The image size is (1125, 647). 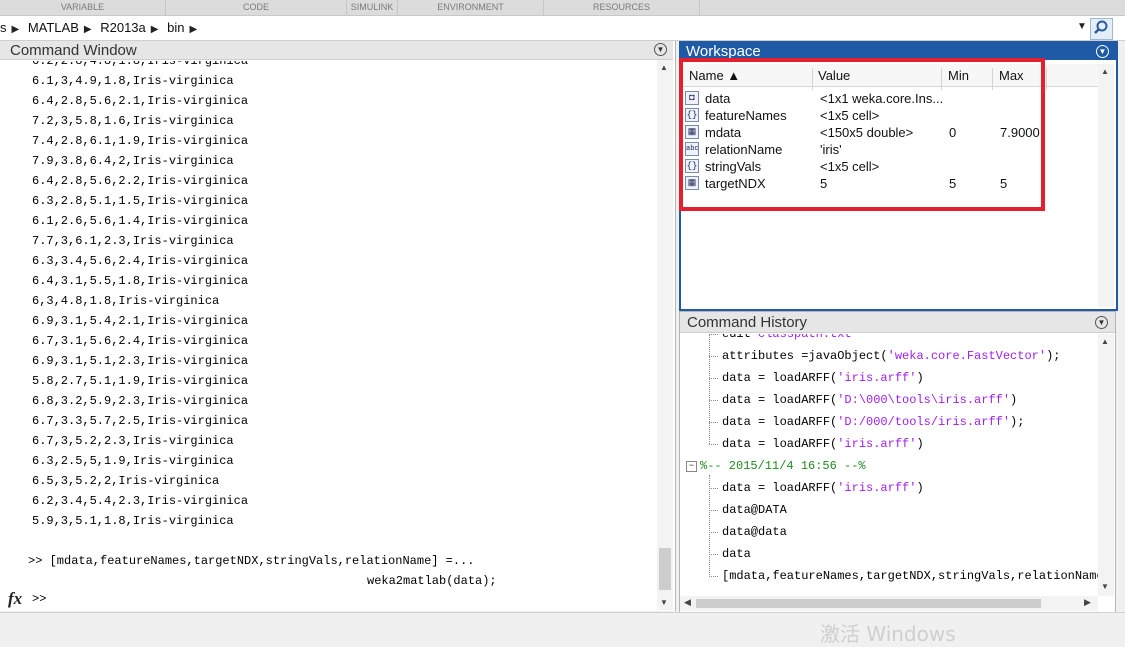 What do you see at coordinates (140, 141) in the screenshot?
I see `output-line: 7.4,2.8,6.1,1.9,Iris-virginica` at bounding box center [140, 141].